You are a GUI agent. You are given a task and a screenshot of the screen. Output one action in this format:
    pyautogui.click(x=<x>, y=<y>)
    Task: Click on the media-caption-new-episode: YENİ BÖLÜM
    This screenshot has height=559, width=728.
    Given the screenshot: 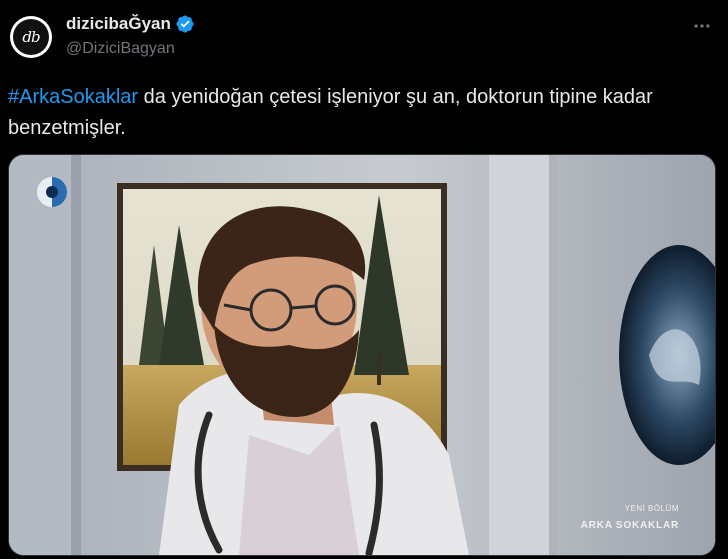 What is the action you would take?
    pyautogui.click(x=651, y=508)
    